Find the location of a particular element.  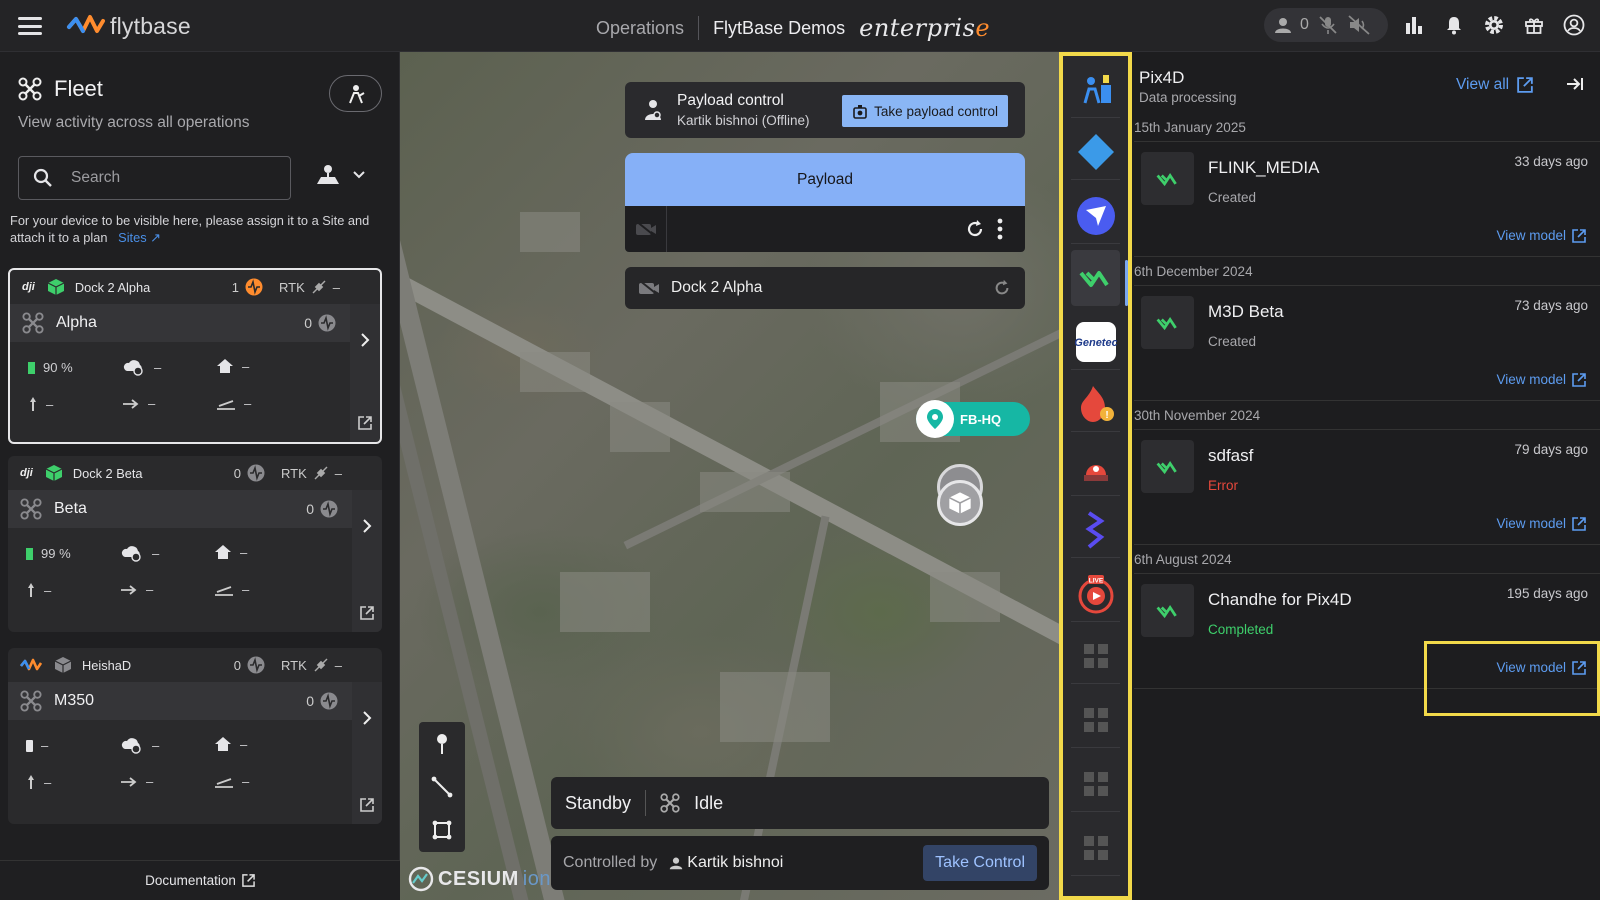

assign-pilot-button is located at coordinates (355, 93).